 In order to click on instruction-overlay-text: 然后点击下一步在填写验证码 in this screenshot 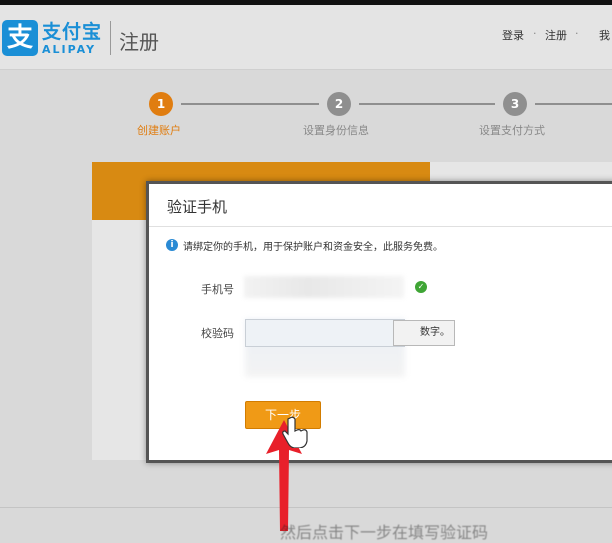, I will do `click(384, 532)`.